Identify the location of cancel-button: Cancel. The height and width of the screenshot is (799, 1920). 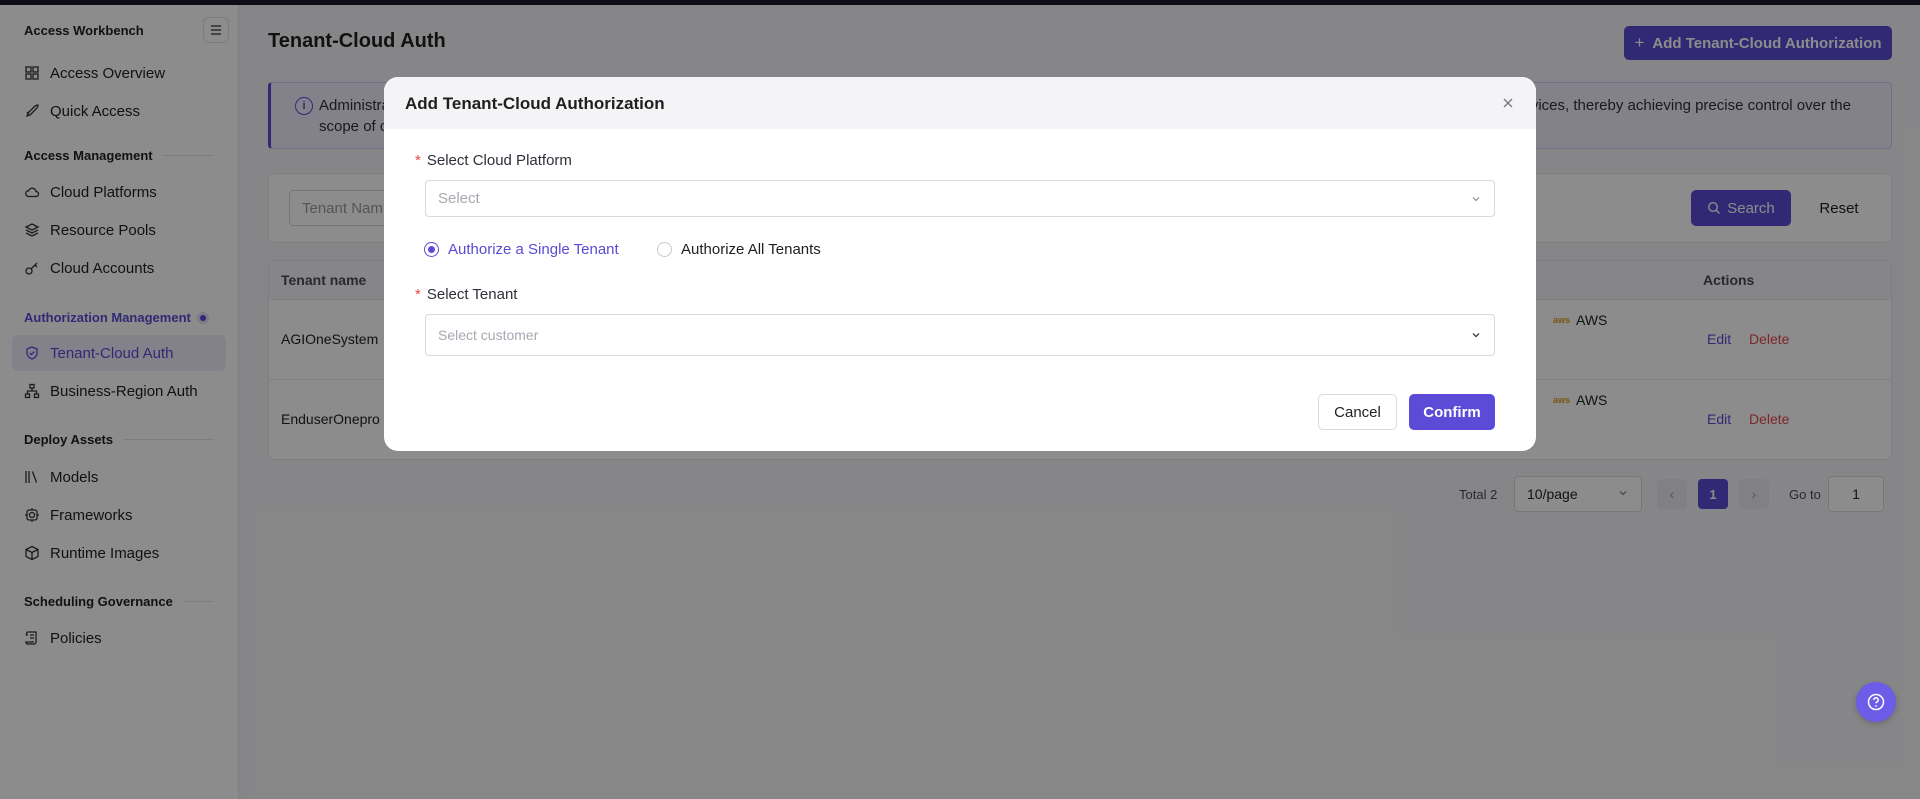
(1357, 412).